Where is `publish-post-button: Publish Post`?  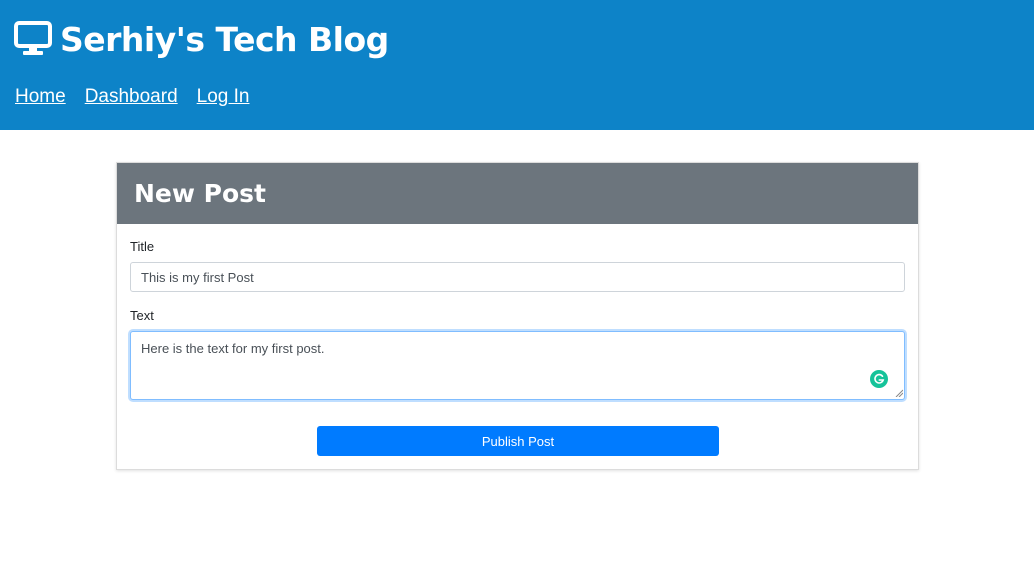 publish-post-button: Publish Post is located at coordinates (518, 441).